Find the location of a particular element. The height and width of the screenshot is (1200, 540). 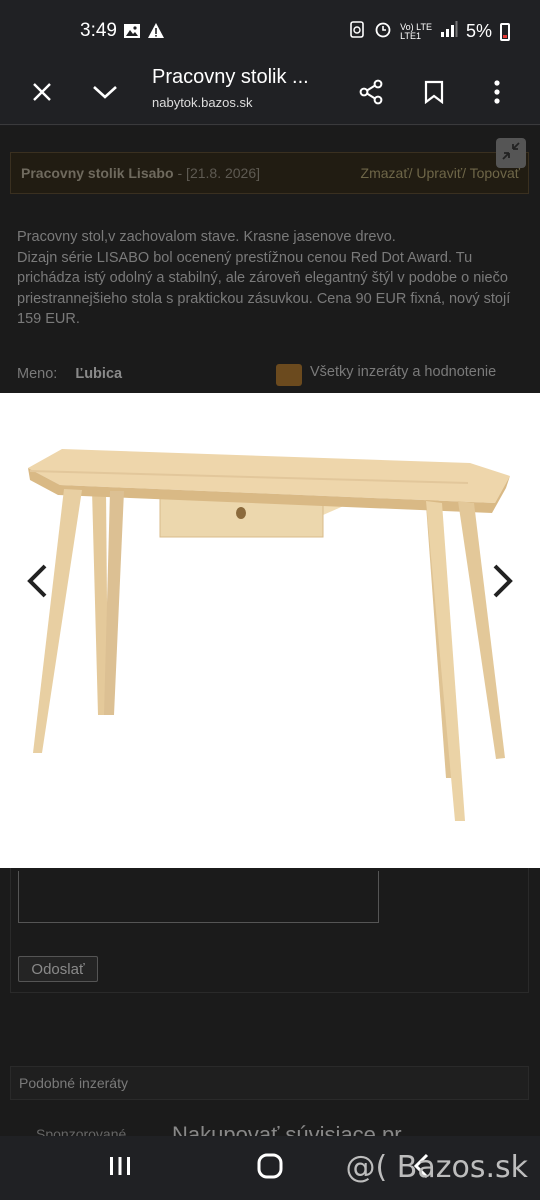

recents-button is located at coordinates (120, 1168).